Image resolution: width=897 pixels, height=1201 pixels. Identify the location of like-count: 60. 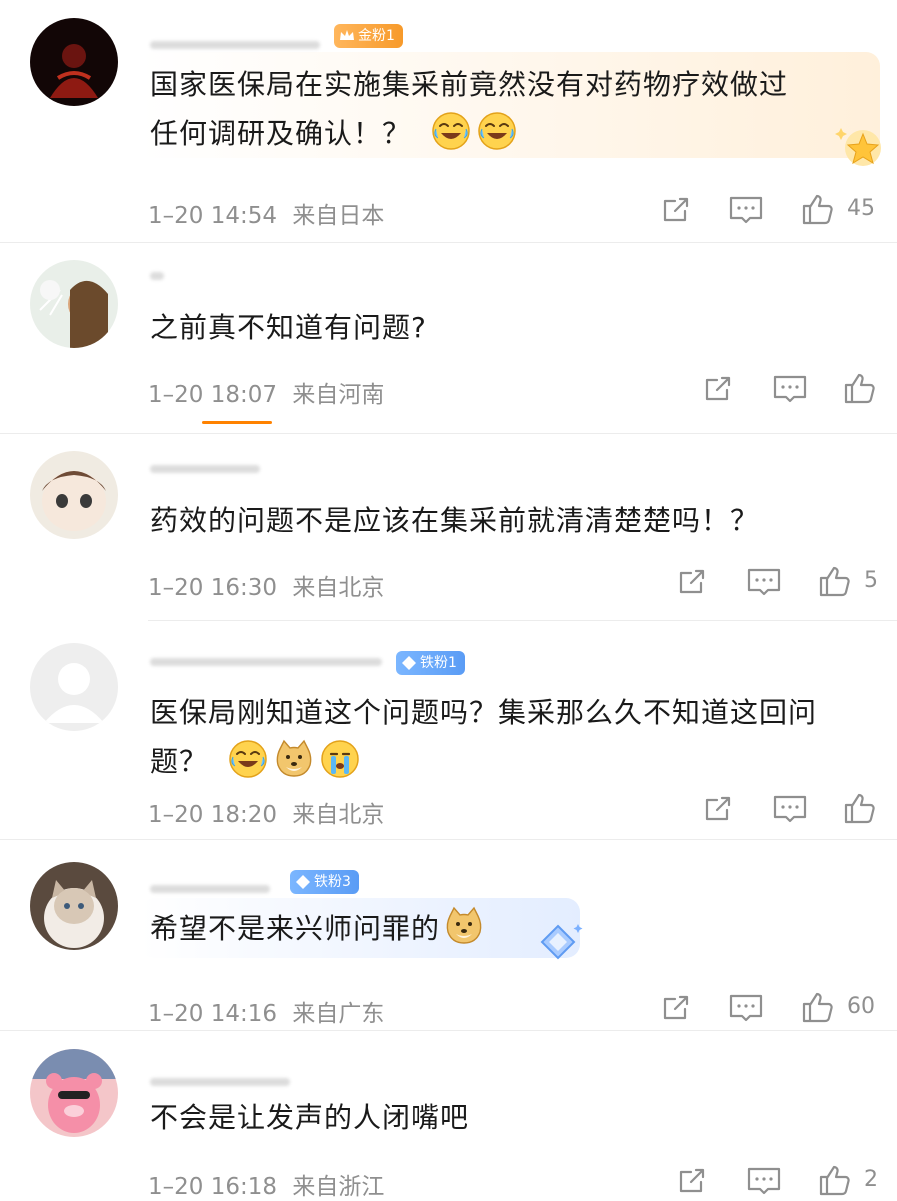
(861, 1006).